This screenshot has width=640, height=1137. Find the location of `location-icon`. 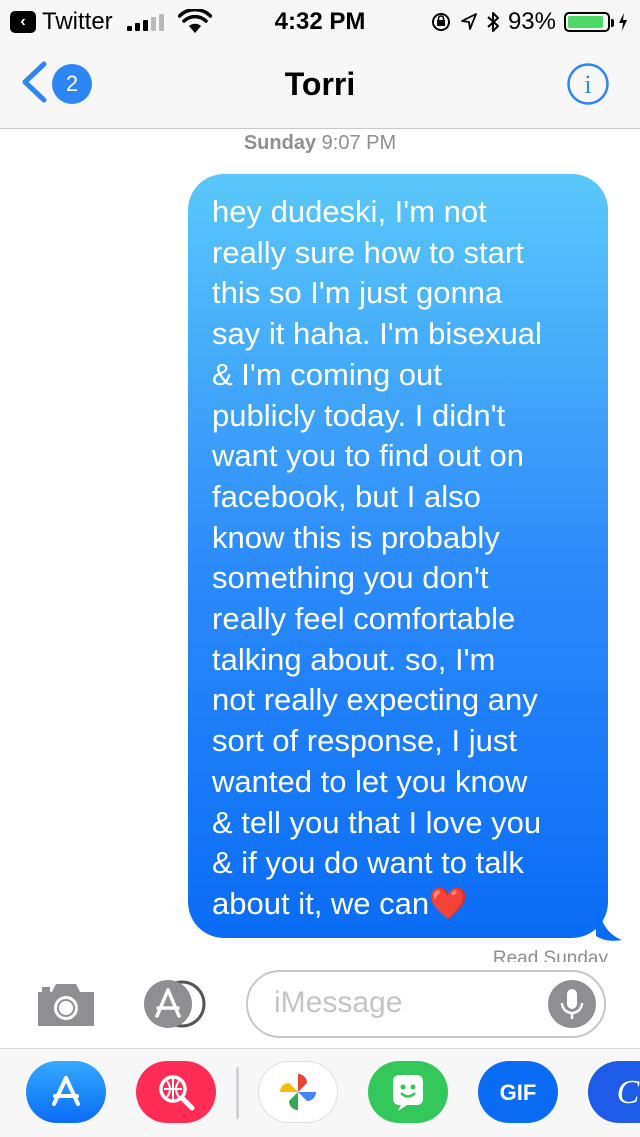

location-icon is located at coordinates (469, 21).